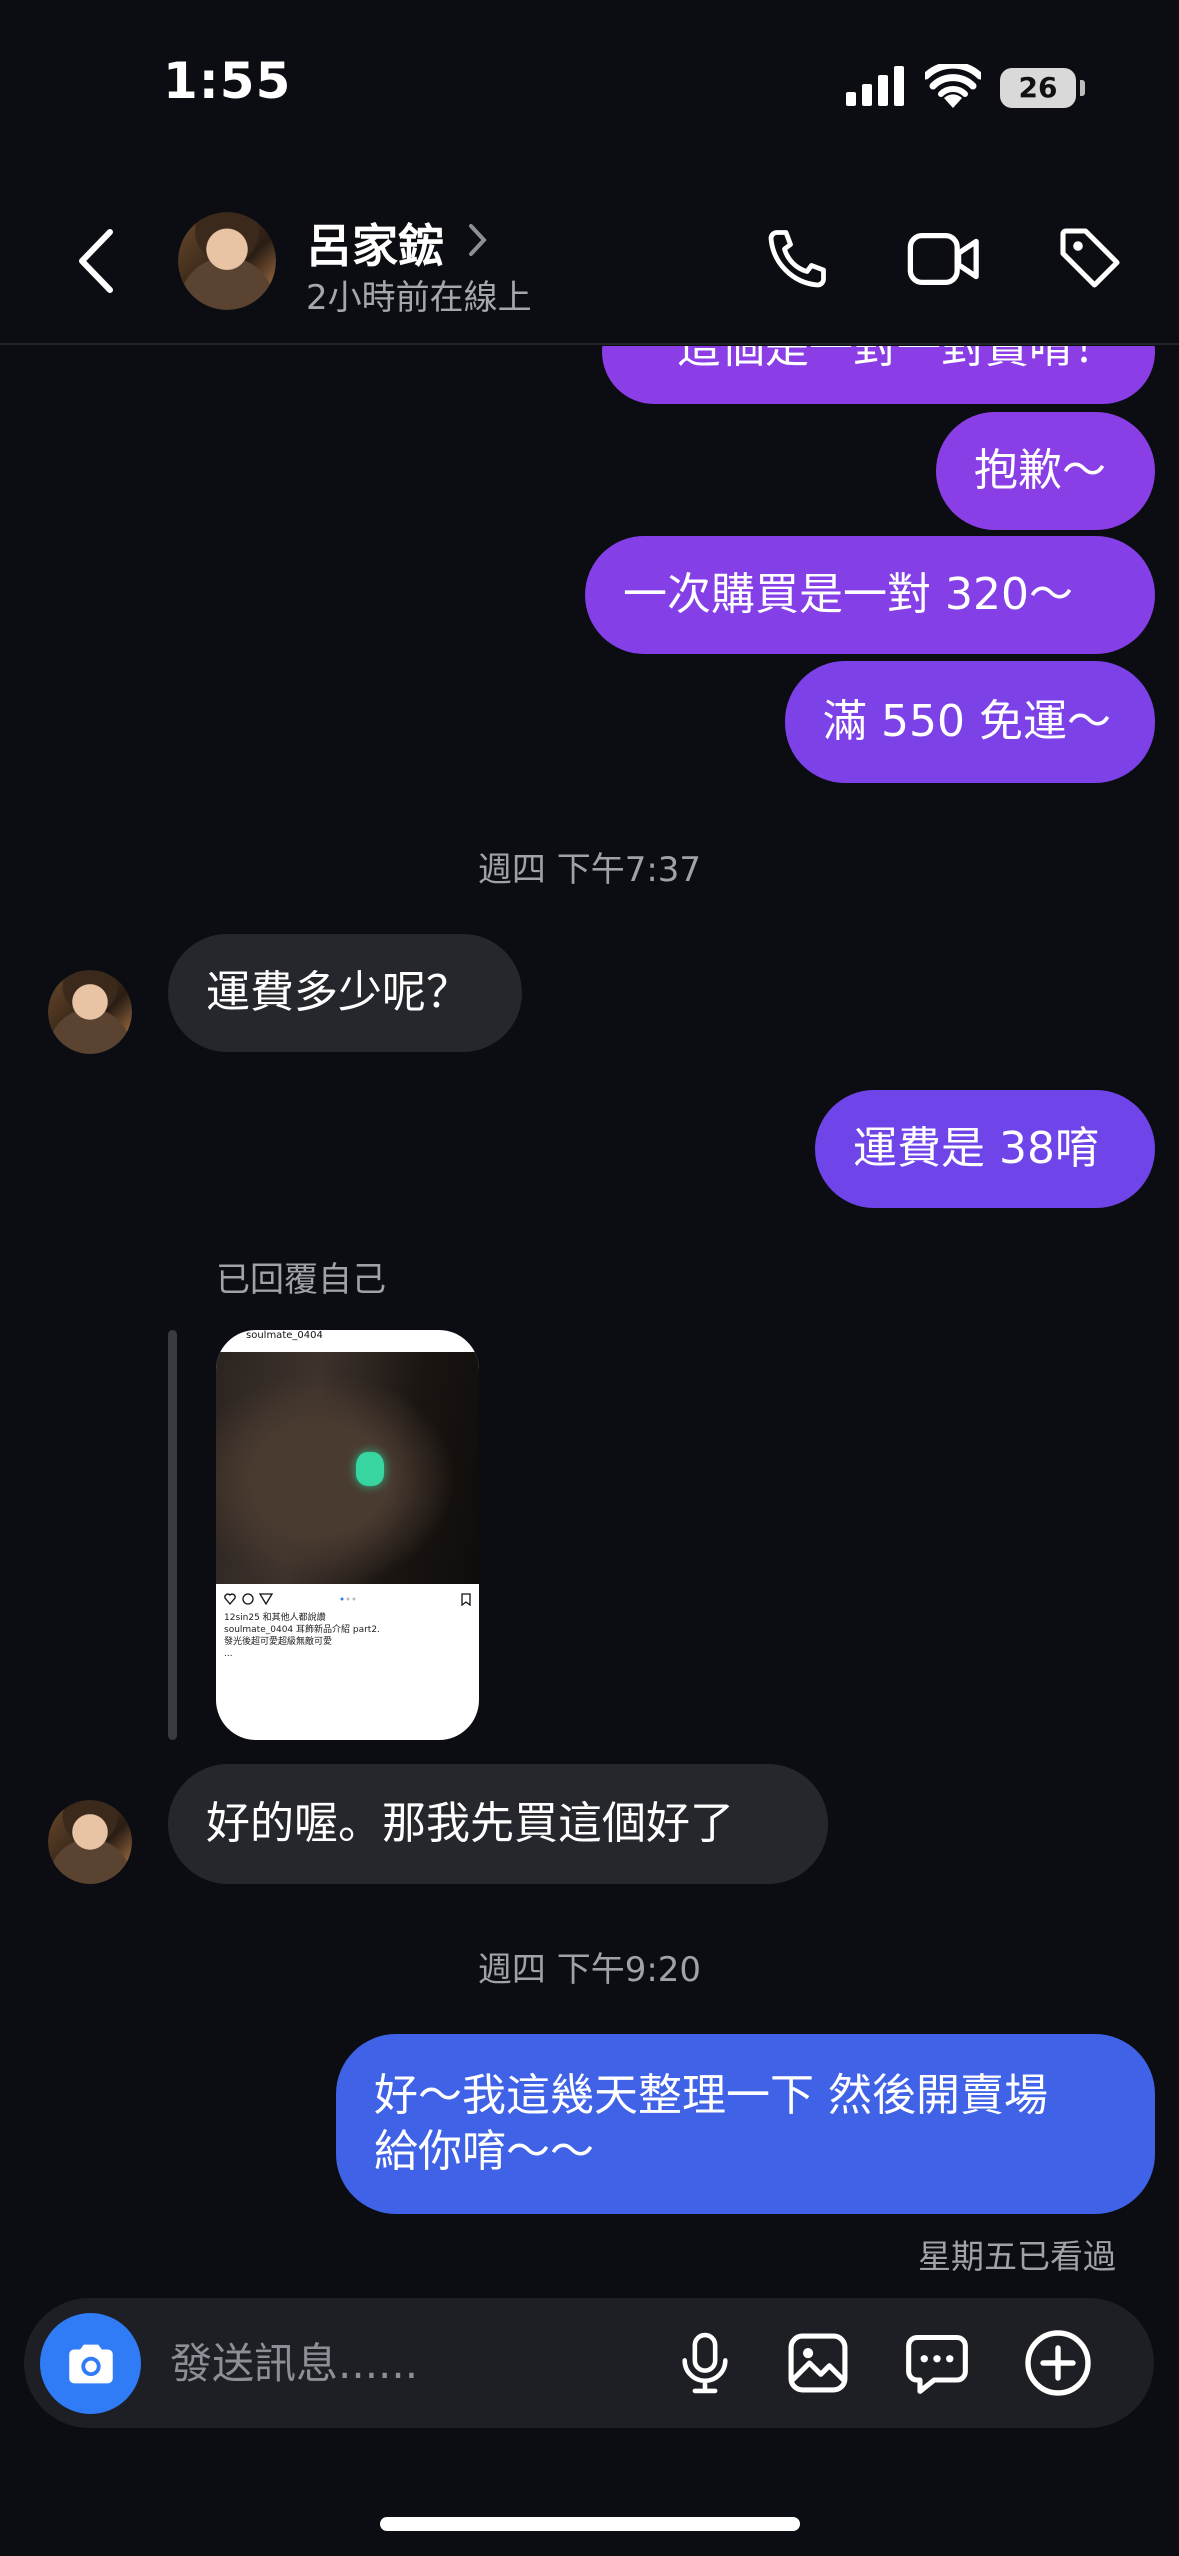  I want to click on message-text: 好的喔。那我先買這個好了, so click(470, 1823).